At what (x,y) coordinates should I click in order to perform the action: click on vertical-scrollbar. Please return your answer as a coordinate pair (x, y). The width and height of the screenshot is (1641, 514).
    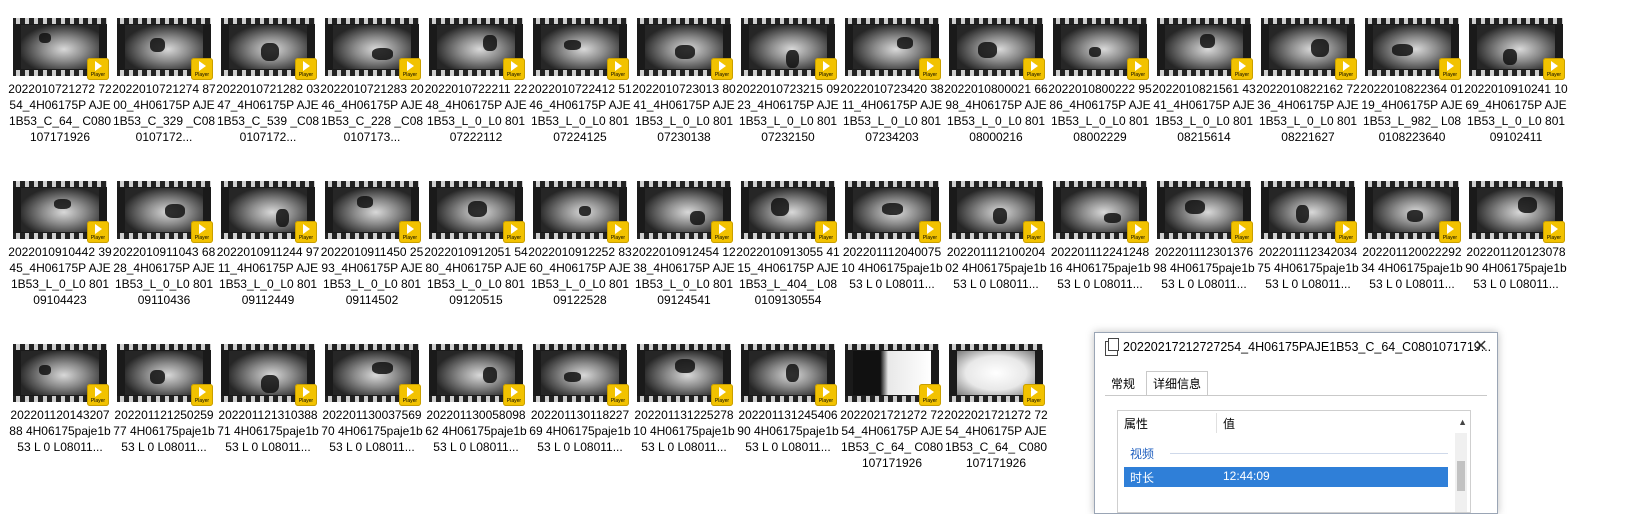
    Looking at the image, I should click on (1461, 472).